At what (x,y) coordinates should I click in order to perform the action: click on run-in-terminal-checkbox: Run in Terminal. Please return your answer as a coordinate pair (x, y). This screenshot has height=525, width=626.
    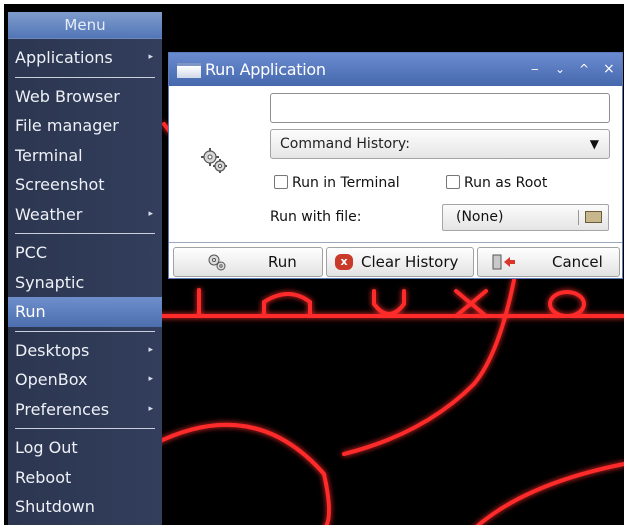
    Looking at the image, I should click on (337, 183).